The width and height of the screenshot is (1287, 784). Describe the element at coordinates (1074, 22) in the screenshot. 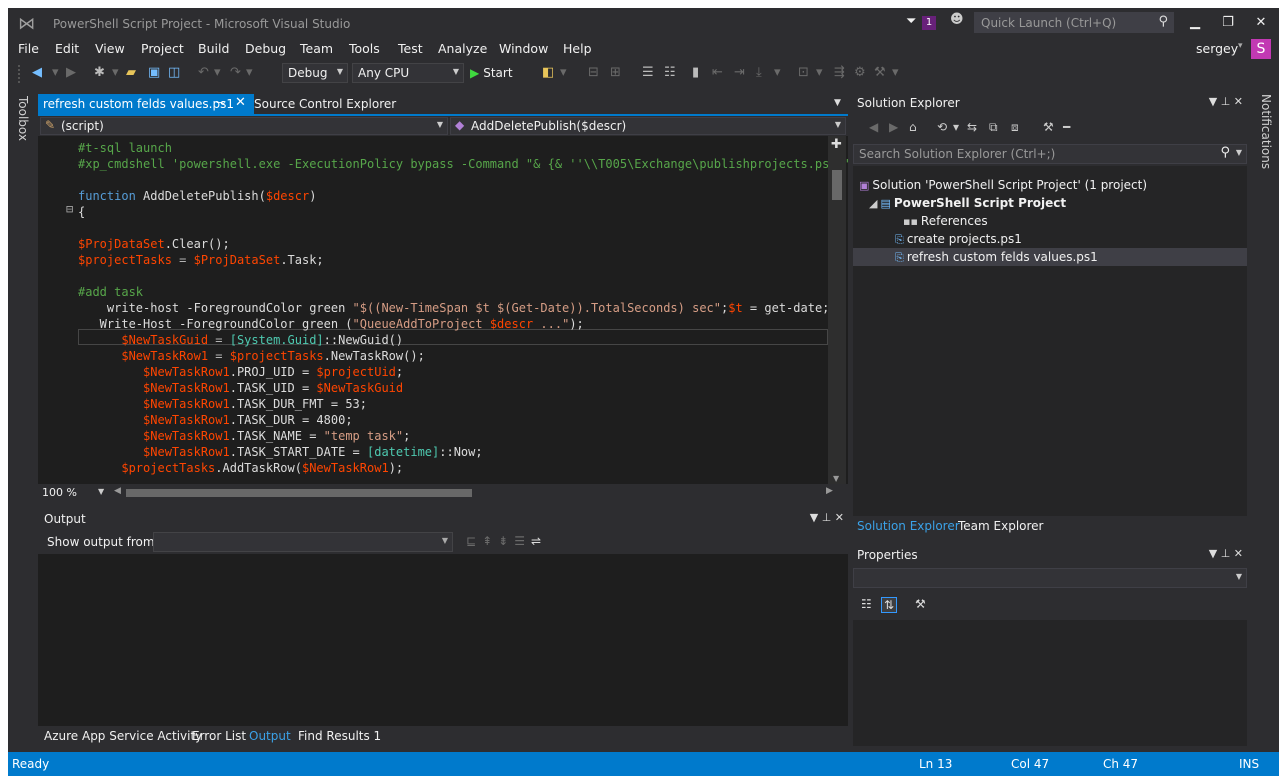

I see `quick-launch-box: Quick Launch (Ctrl+Q) ⚲` at that location.